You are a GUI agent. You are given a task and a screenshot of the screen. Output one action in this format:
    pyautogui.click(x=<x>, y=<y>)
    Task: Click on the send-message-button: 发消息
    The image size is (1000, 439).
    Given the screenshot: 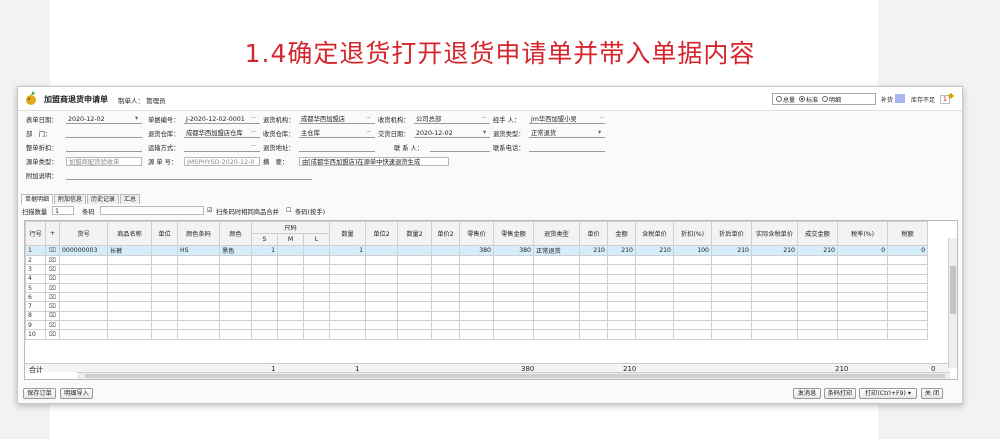 What is the action you would take?
    pyautogui.click(x=807, y=393)
    